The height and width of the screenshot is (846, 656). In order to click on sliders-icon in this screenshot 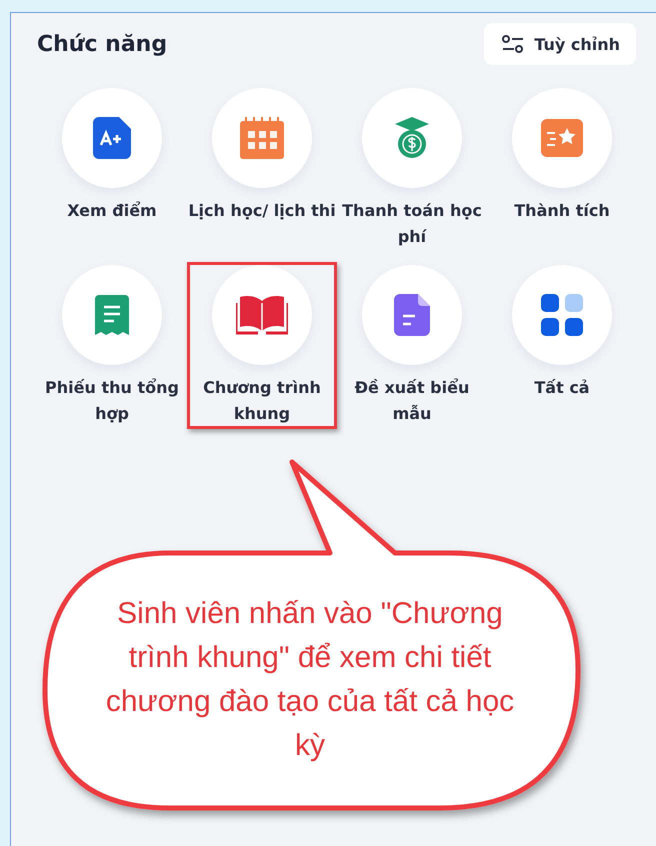, I will do `click(513, 44)`.